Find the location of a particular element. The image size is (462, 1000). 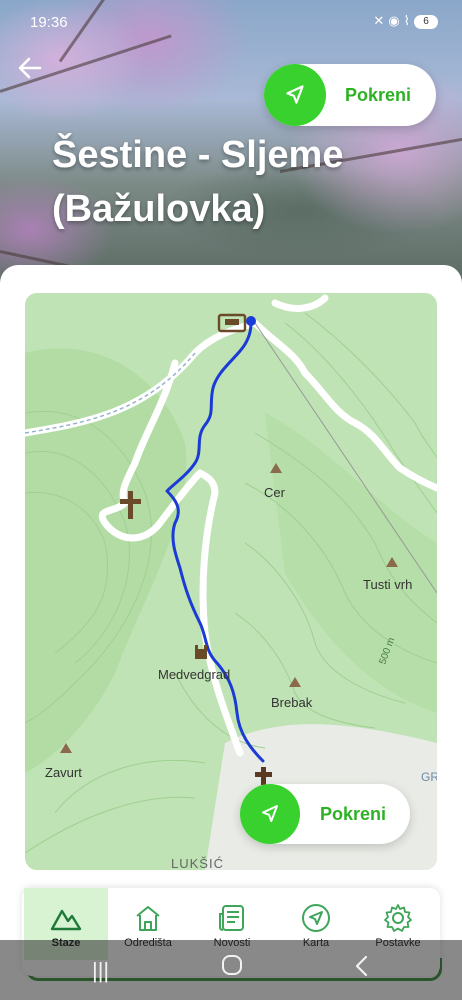

trail-route is located at coordinates (215, 542).